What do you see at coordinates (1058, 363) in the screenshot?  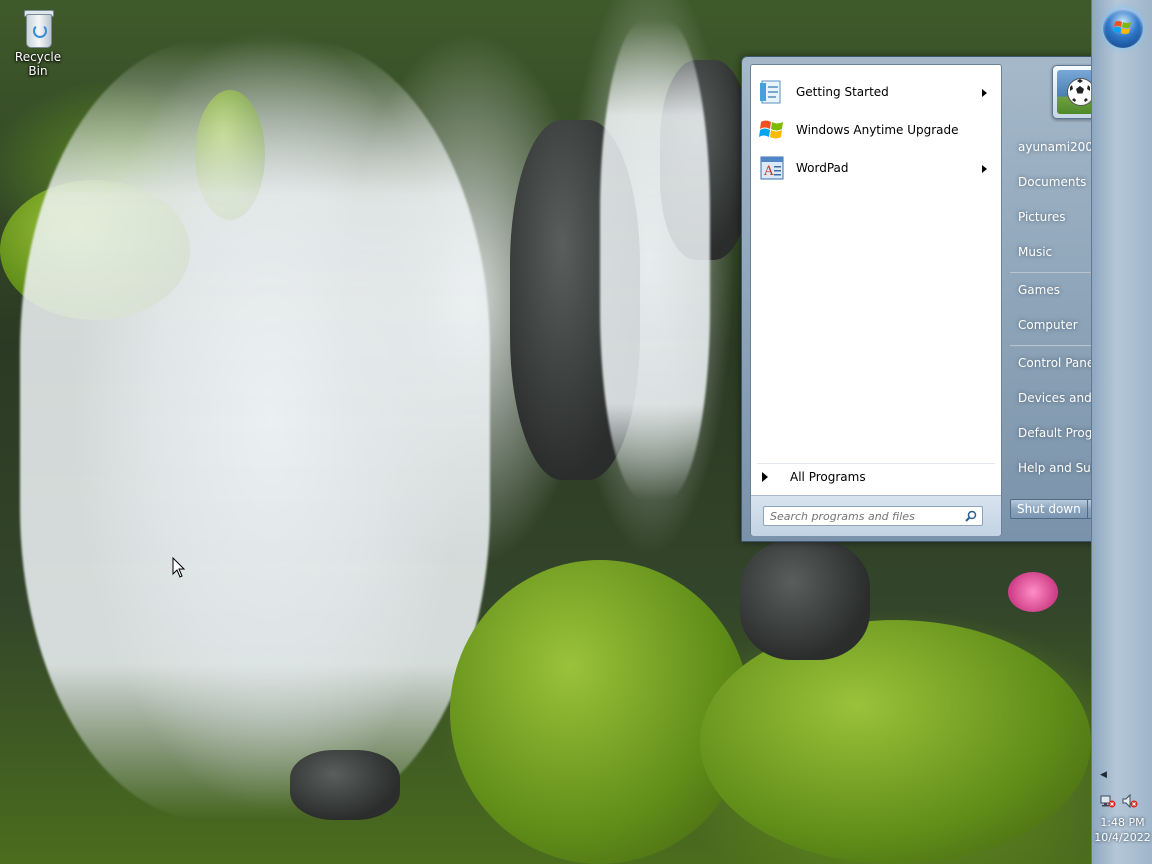 I see `control-panel-link: Control Panel` at bounding box center [1058, 363].